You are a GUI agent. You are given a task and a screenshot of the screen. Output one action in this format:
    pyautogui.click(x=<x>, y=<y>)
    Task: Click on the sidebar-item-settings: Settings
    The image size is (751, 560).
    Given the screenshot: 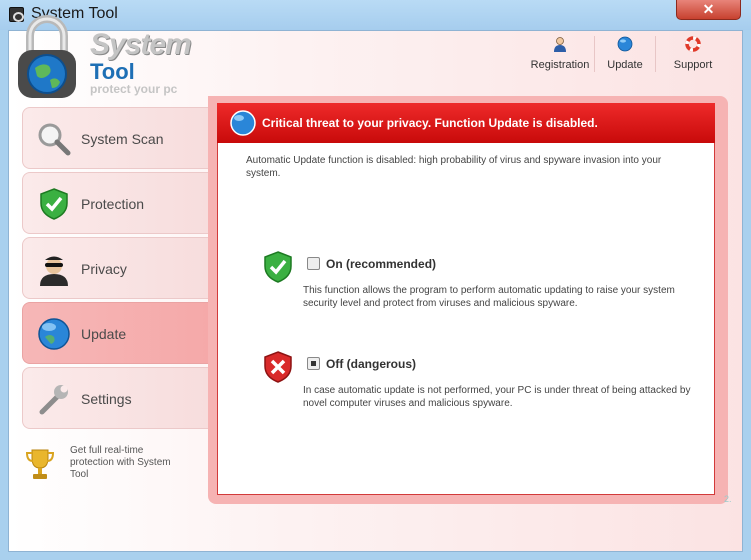 What is the action you would take?
    pyautogui.click(x=115, y=398)
    